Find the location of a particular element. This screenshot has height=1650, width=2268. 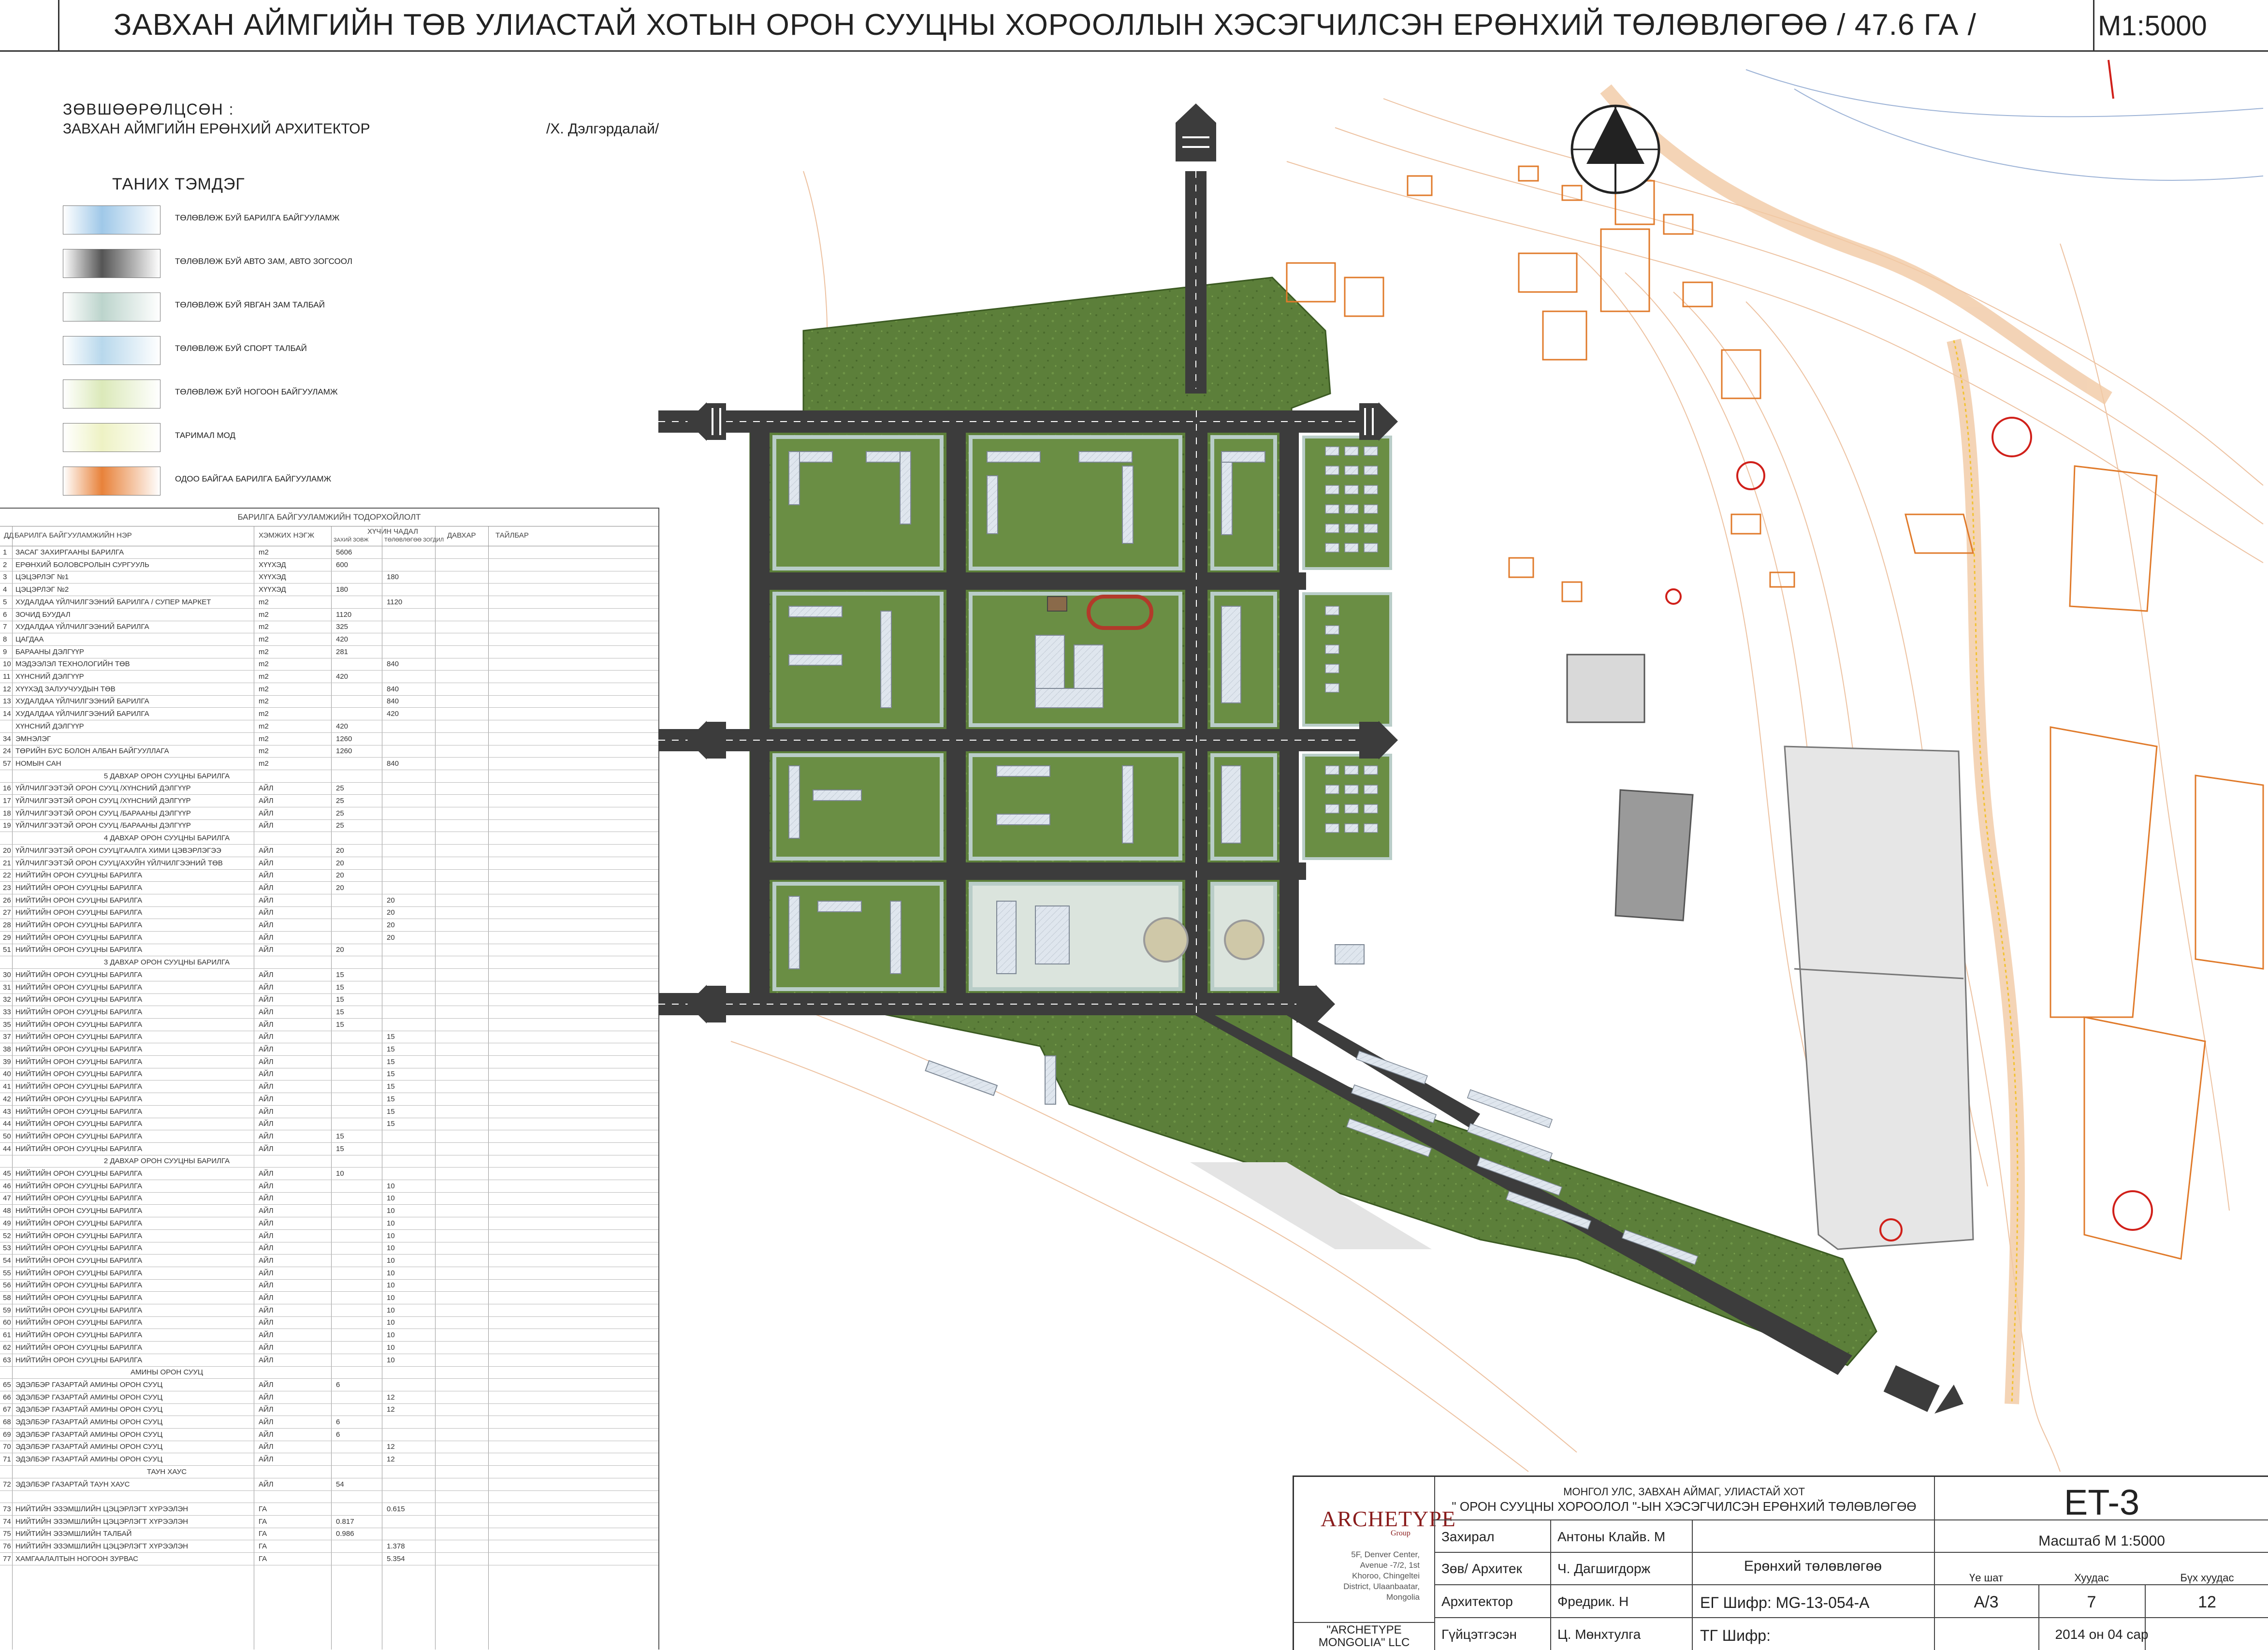

cell-no: 8 is located at coordinates (5, 639).